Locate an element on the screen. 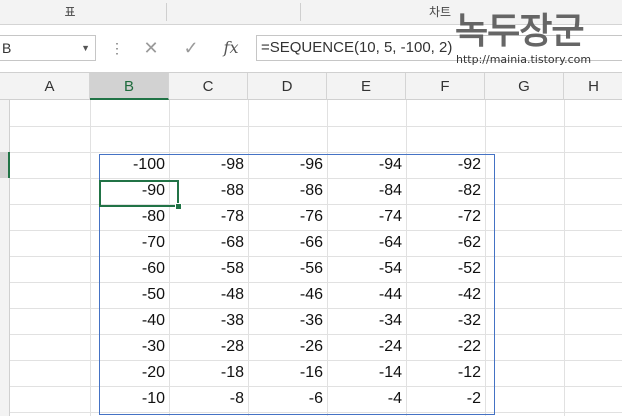 The image size is (622, 416). column-header-a: A is located at coordinates (50, 86).